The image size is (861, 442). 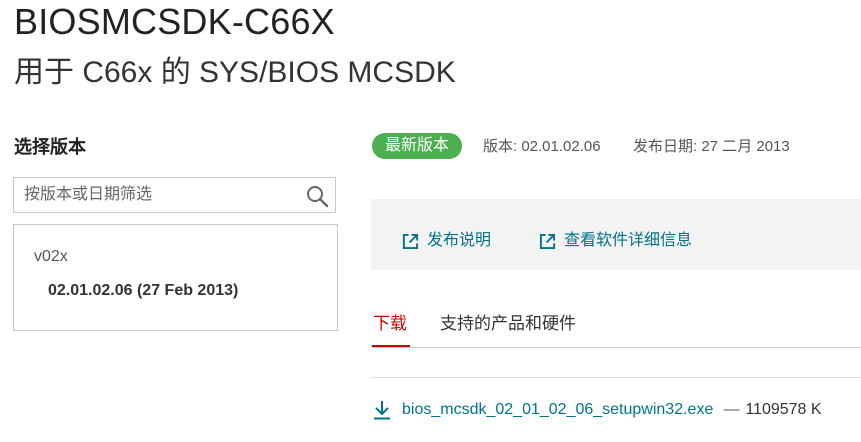 I want to click on download-icon, so click(x=382, y=410).